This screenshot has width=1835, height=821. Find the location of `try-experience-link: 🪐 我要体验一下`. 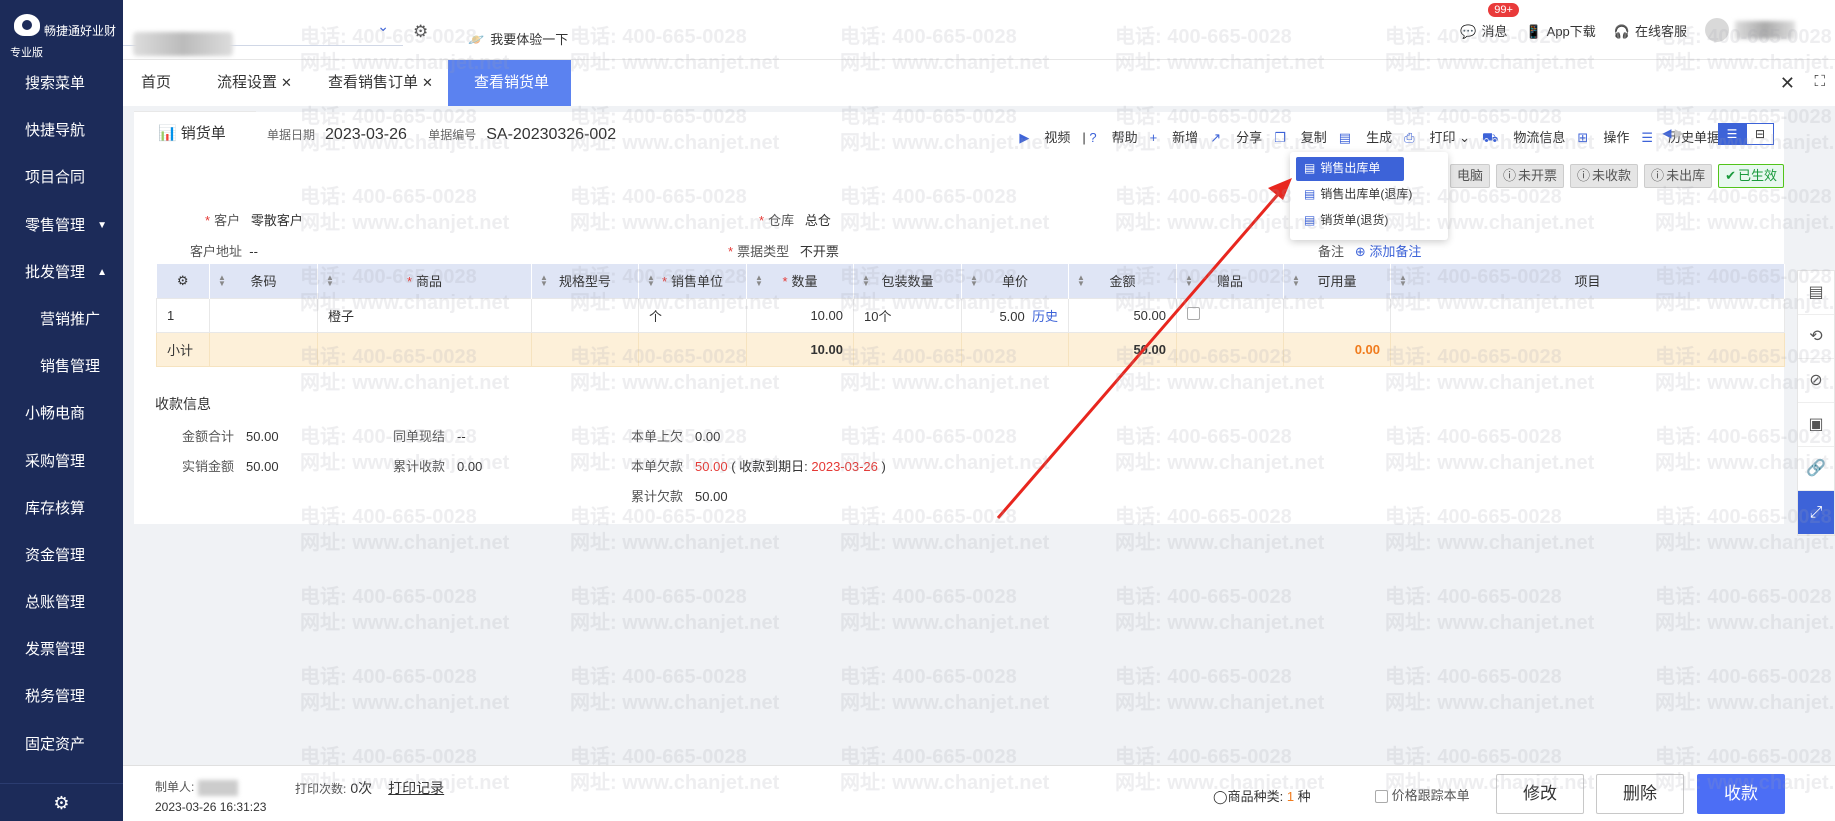

try-experience-link: 🪐 我要体验一下 is located at coordinates (518, 38).